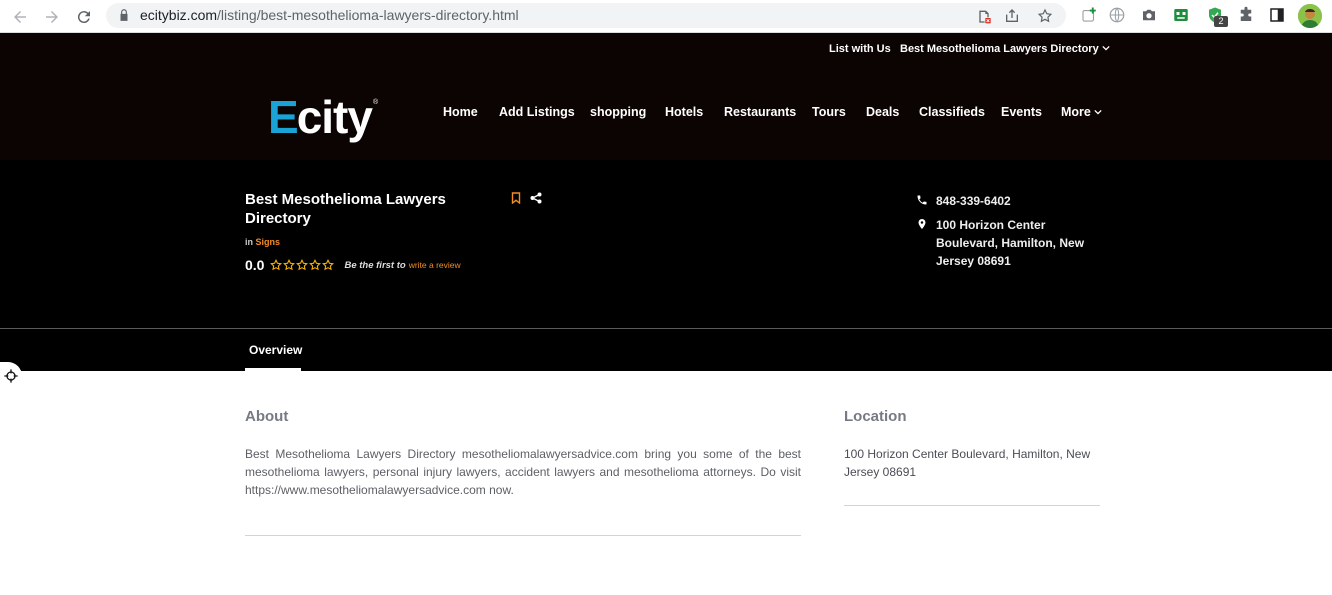  What do you see at coordinates (375, 265) in the screenshot?
I see `first-review-text: Be the first to` at bounding box center [375, 265].